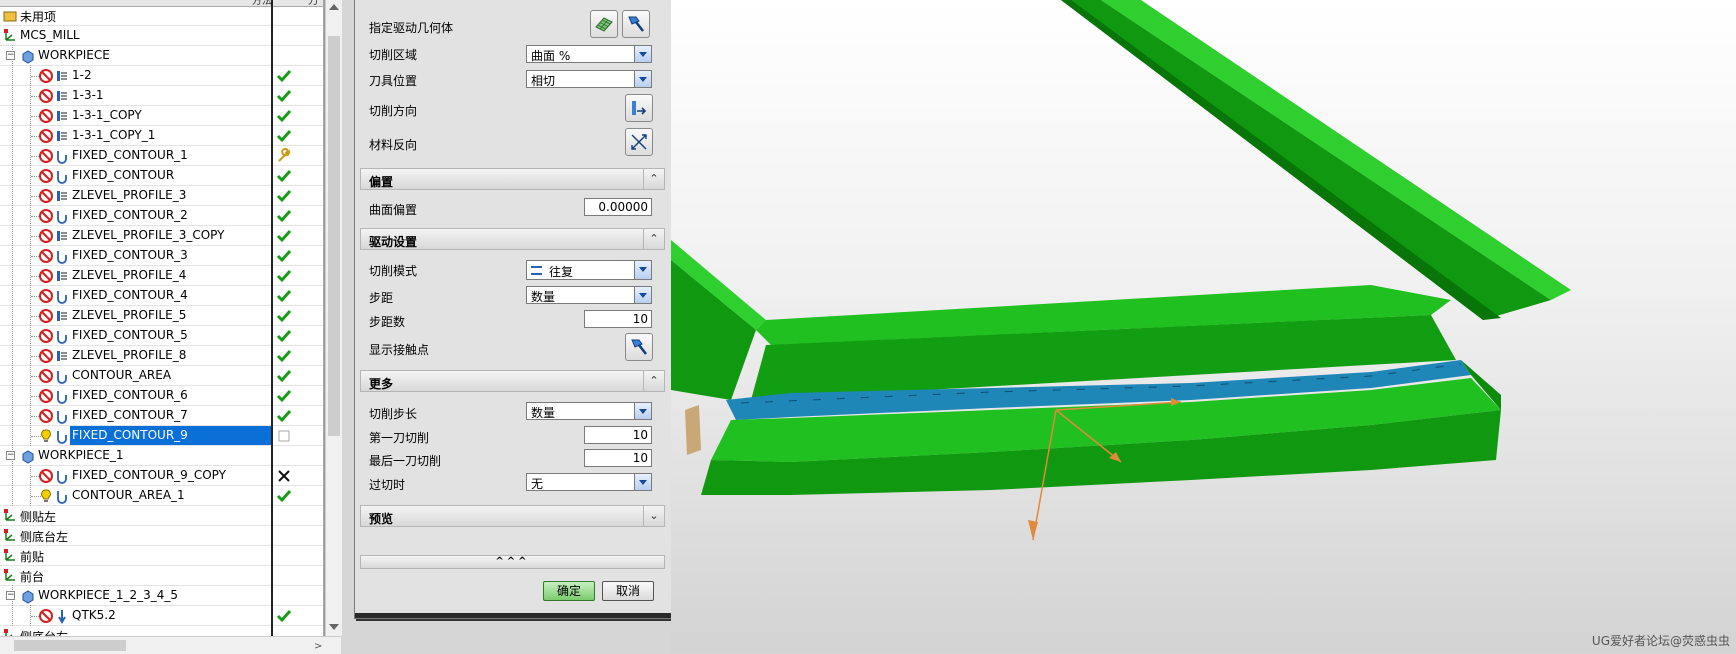 This screenshot has height=654, width=1736. I want to click on cut-region-dropdown: 曲面 %, so click(589, 54).